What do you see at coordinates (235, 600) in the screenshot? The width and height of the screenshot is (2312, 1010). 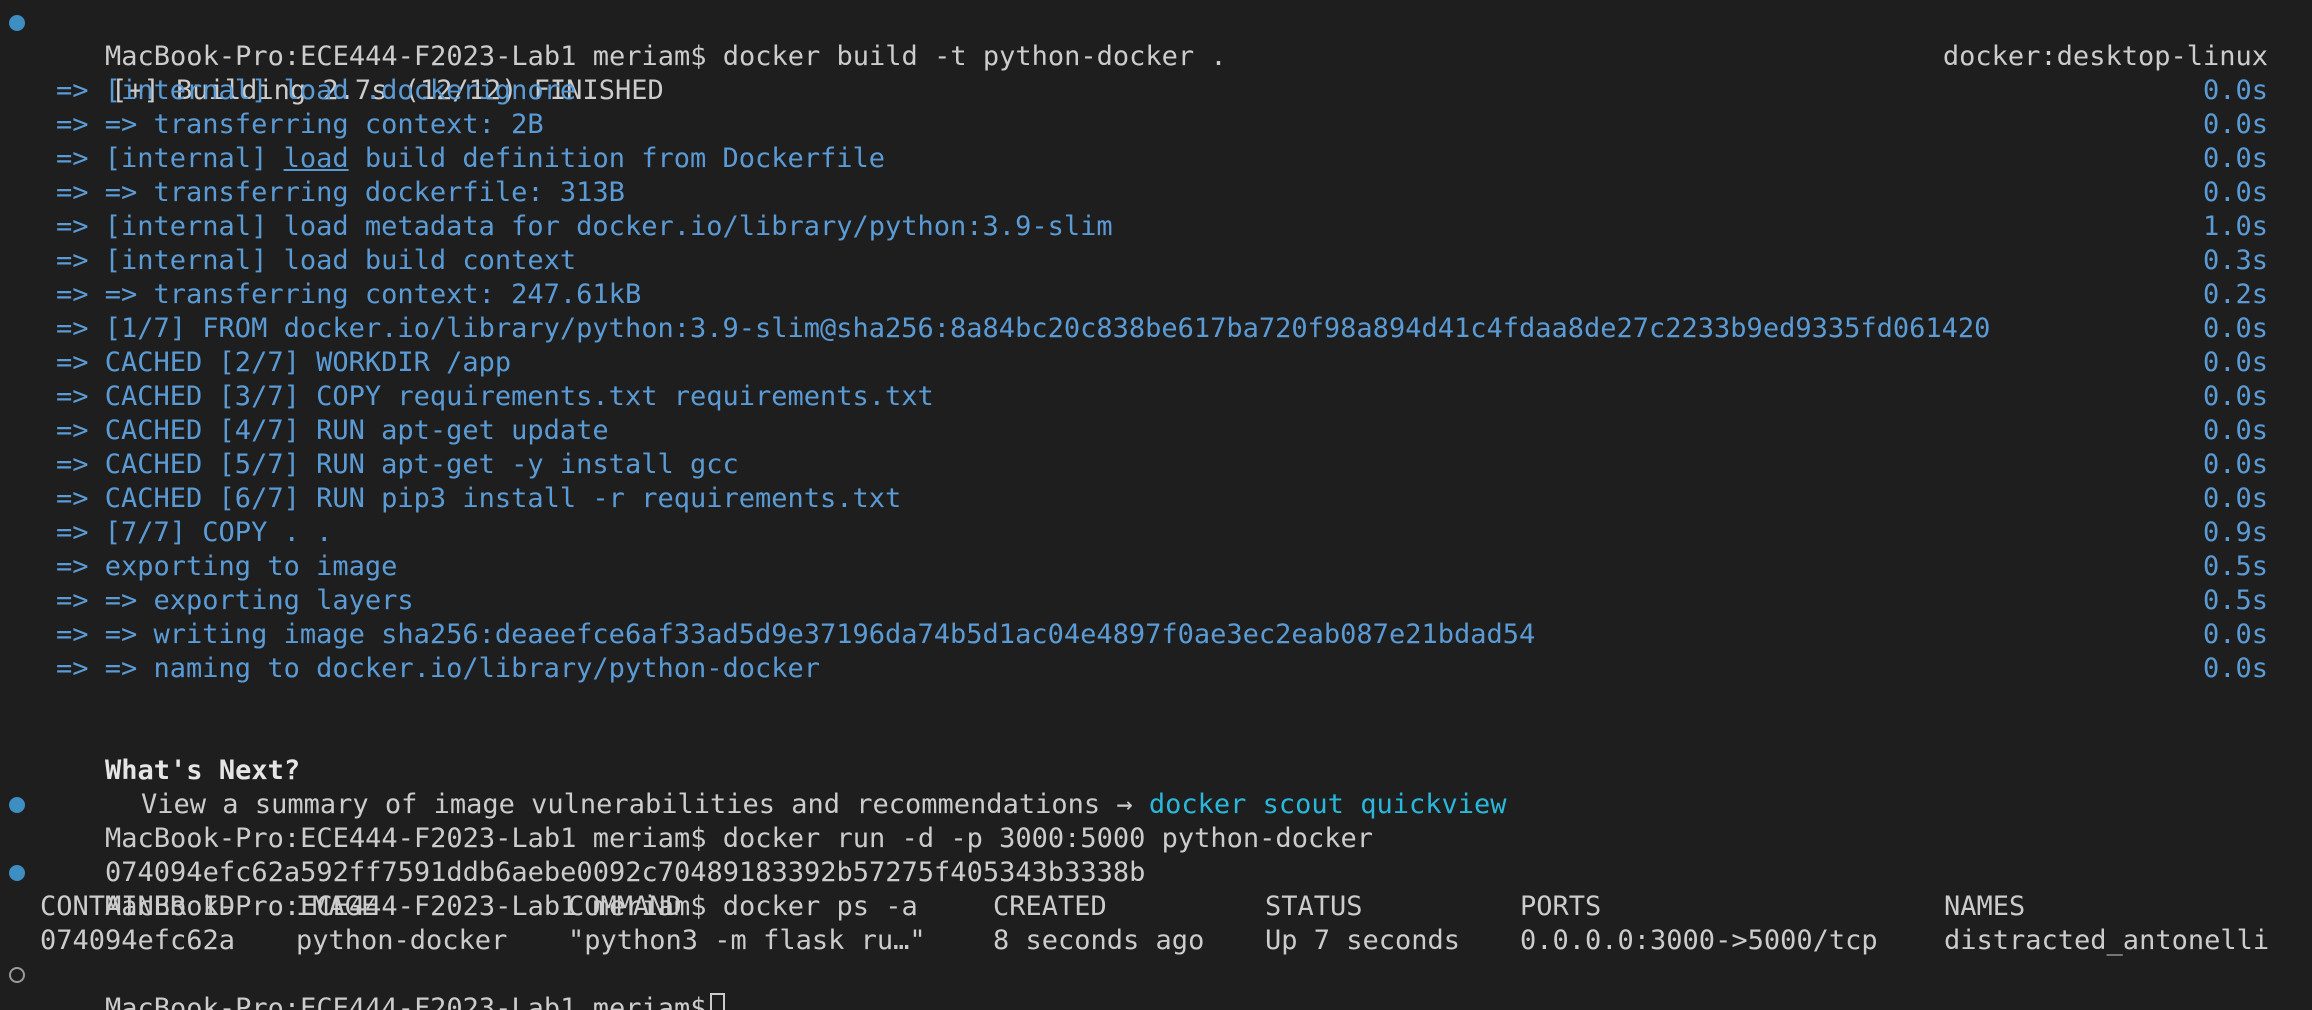 I see `build-step-text: => => exporting layers` at bounding box center [235, 600].